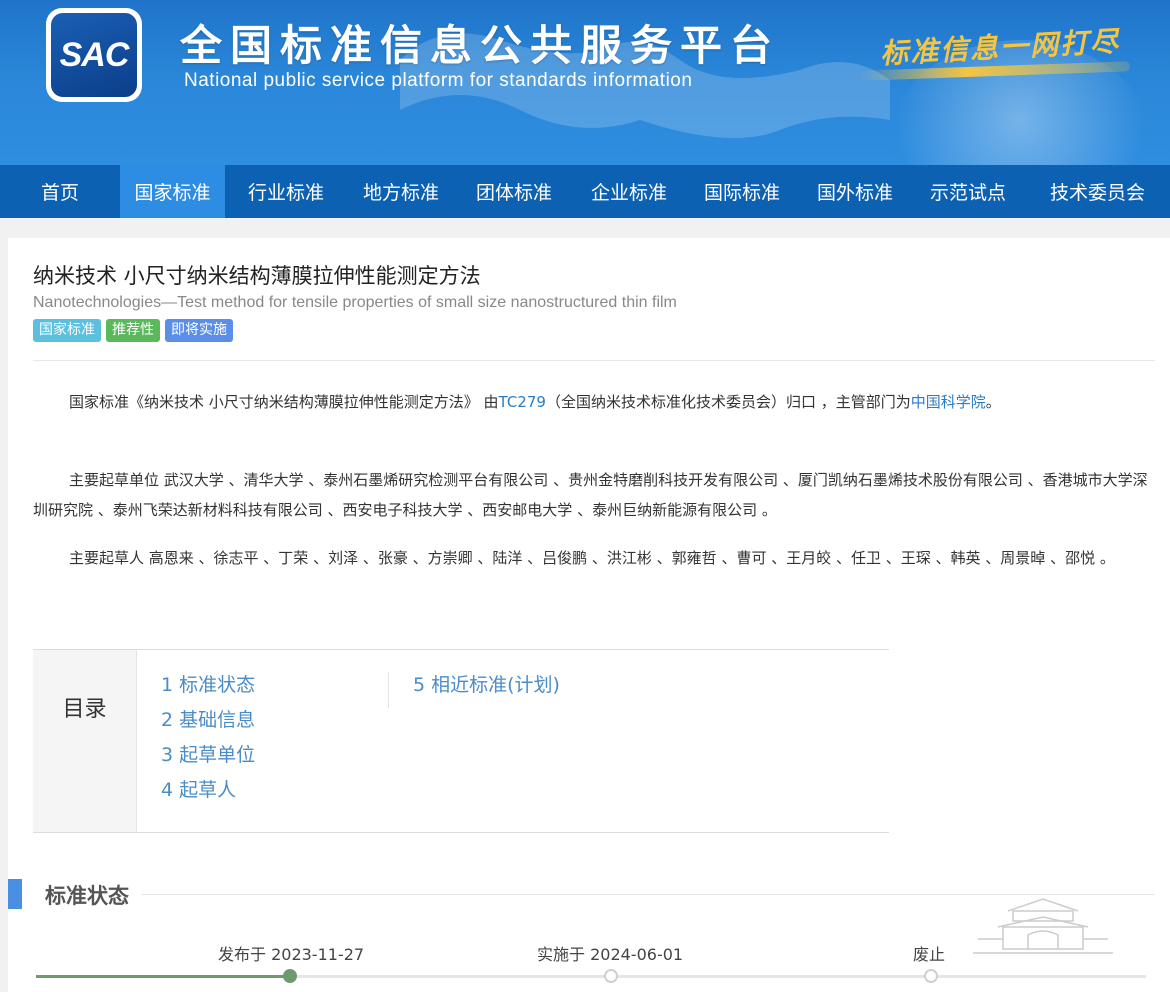  What do you see at coordinates (284, 402) in the screenshot?
I see `desc-text: 国家标准《纳米技术 小尺寸纳米结构薄膜拉伸性能测定方法》 由` at bounding box center [284, 402].